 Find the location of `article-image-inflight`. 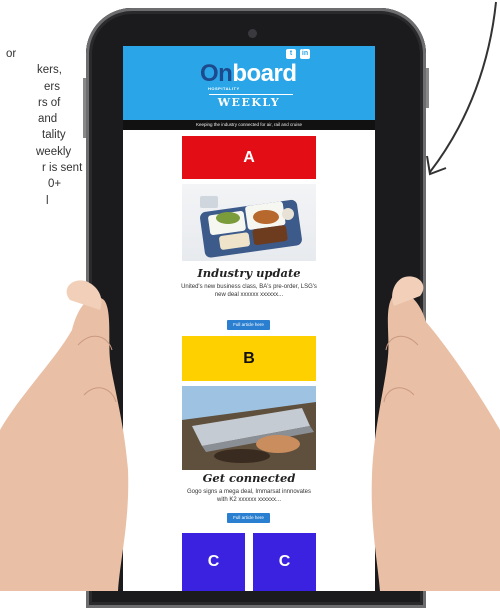

article-image-inflight is located at coordinates (249, 428).